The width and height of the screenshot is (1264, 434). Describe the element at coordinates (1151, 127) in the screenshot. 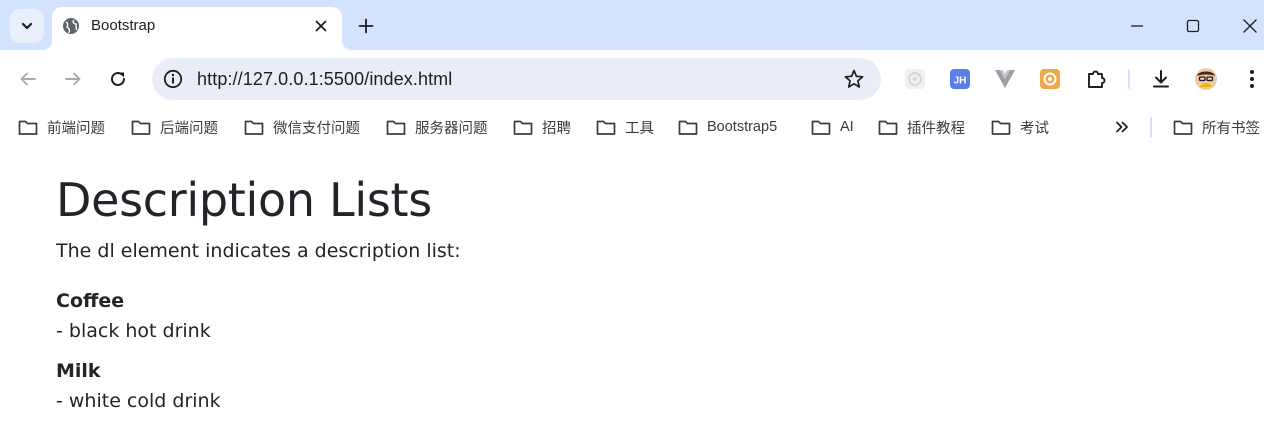

I see `bookmarks-divider` at that location.